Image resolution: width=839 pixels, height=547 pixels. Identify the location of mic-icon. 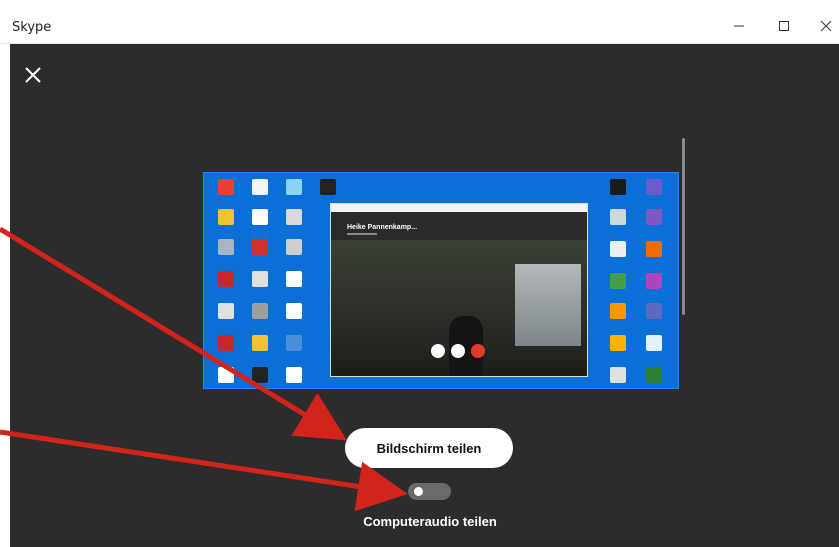
(438, 351).